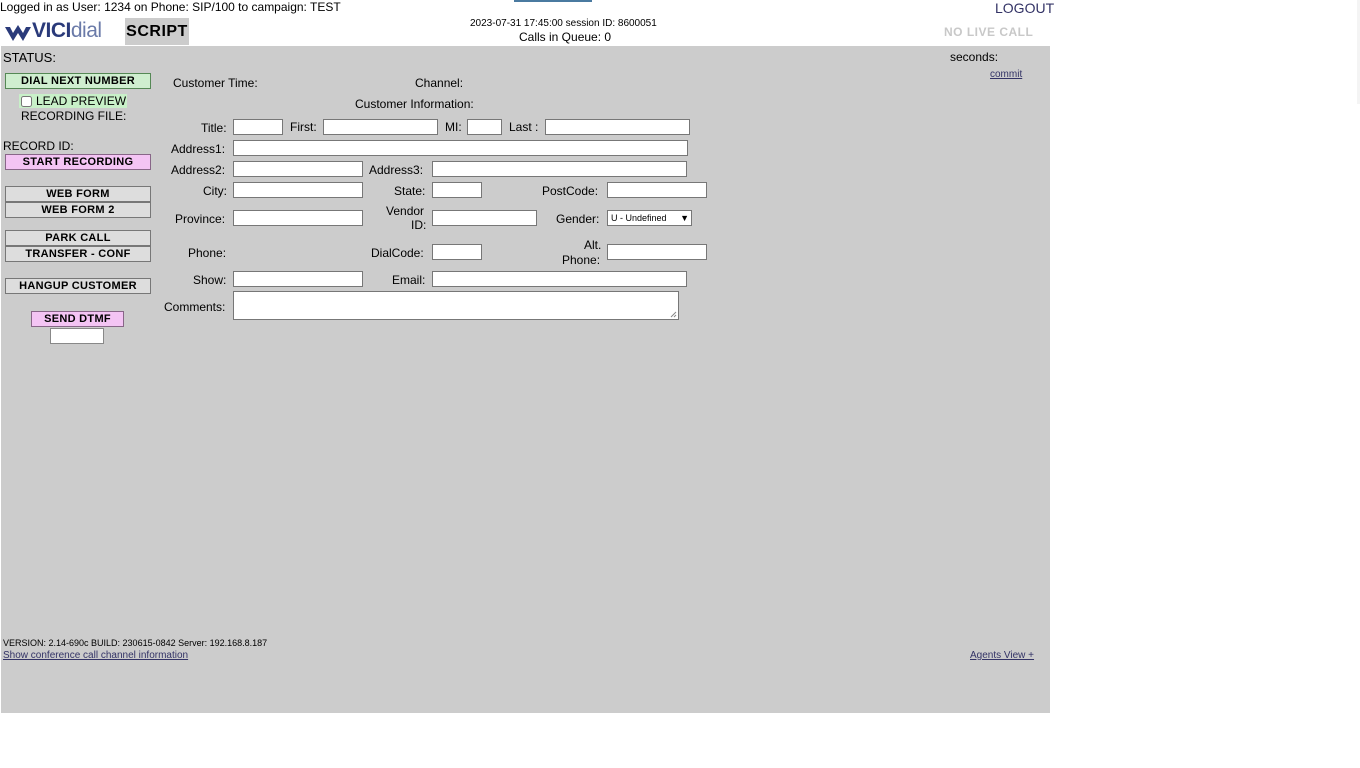  Describe the element at coordinates (214, 128) in the screenshot. I see `title-label: Title:` at that location.